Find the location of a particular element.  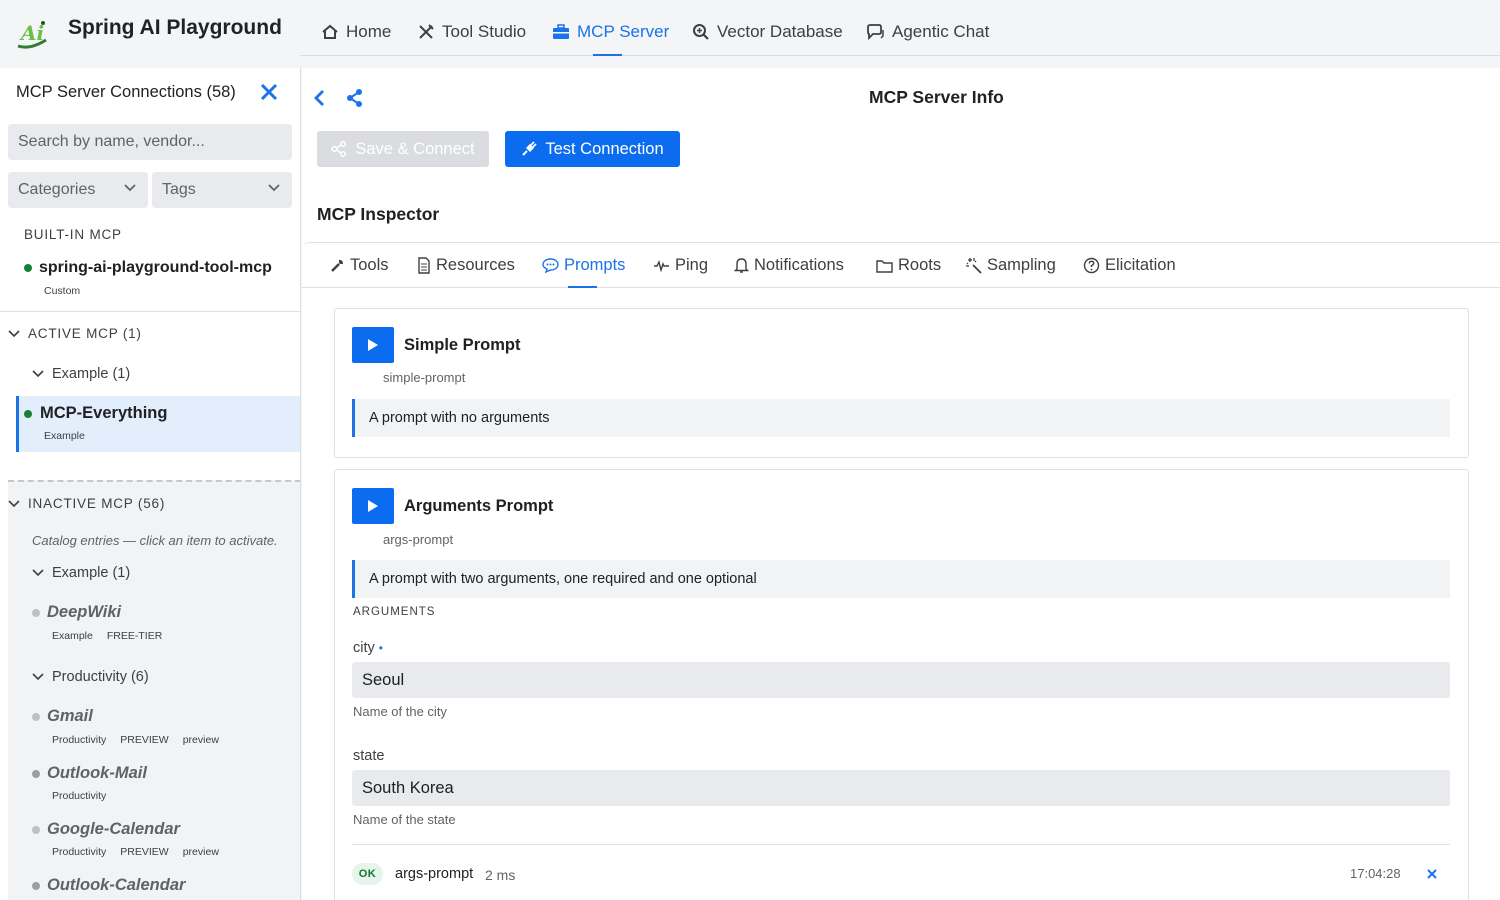

test-connection-button: Test Connection is located at coordinates (592, 149).